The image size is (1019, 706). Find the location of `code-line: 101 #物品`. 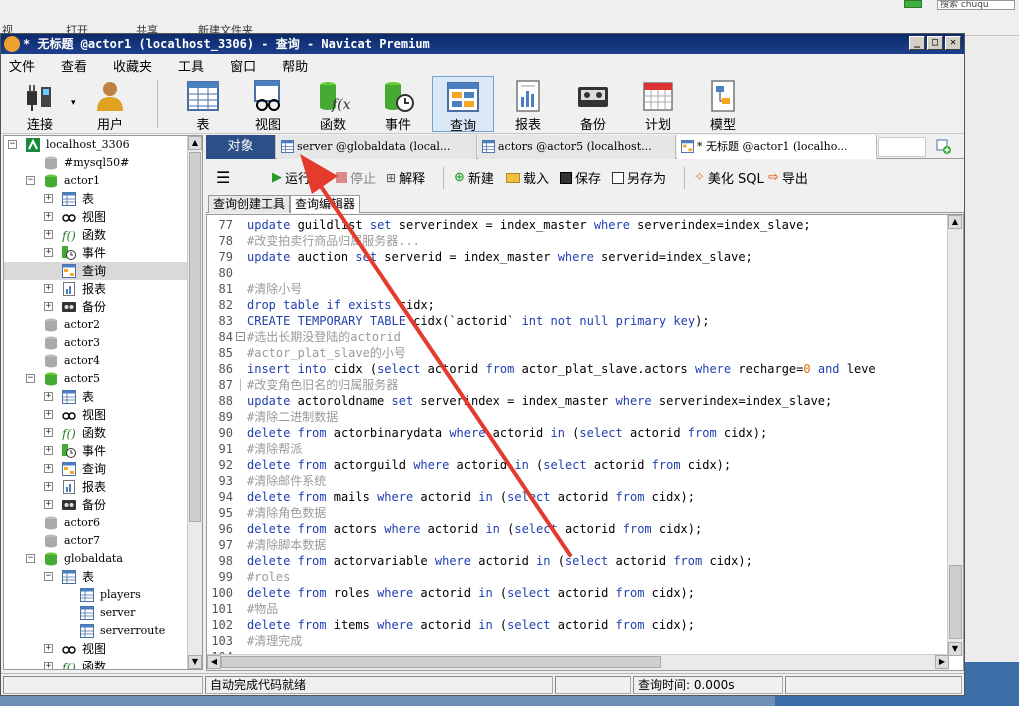

code-line: 101 #物品 is located at coordinates (577, 609).